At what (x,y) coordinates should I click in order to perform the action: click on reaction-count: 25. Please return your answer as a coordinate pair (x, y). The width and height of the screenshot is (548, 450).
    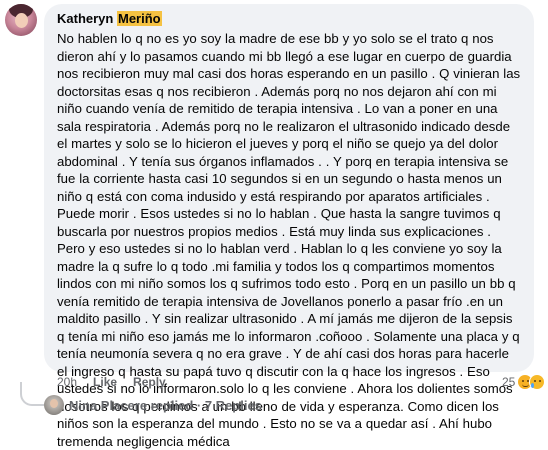
    Looking at the image, I should click on (508, 382).